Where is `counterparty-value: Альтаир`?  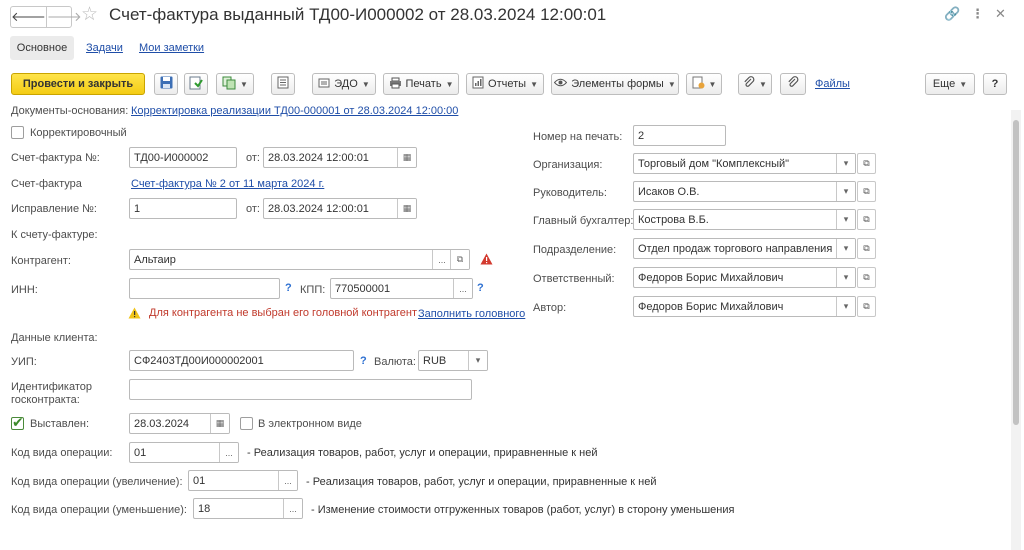
counterparty-value: Альтаир is located at coordinates (155, 259).